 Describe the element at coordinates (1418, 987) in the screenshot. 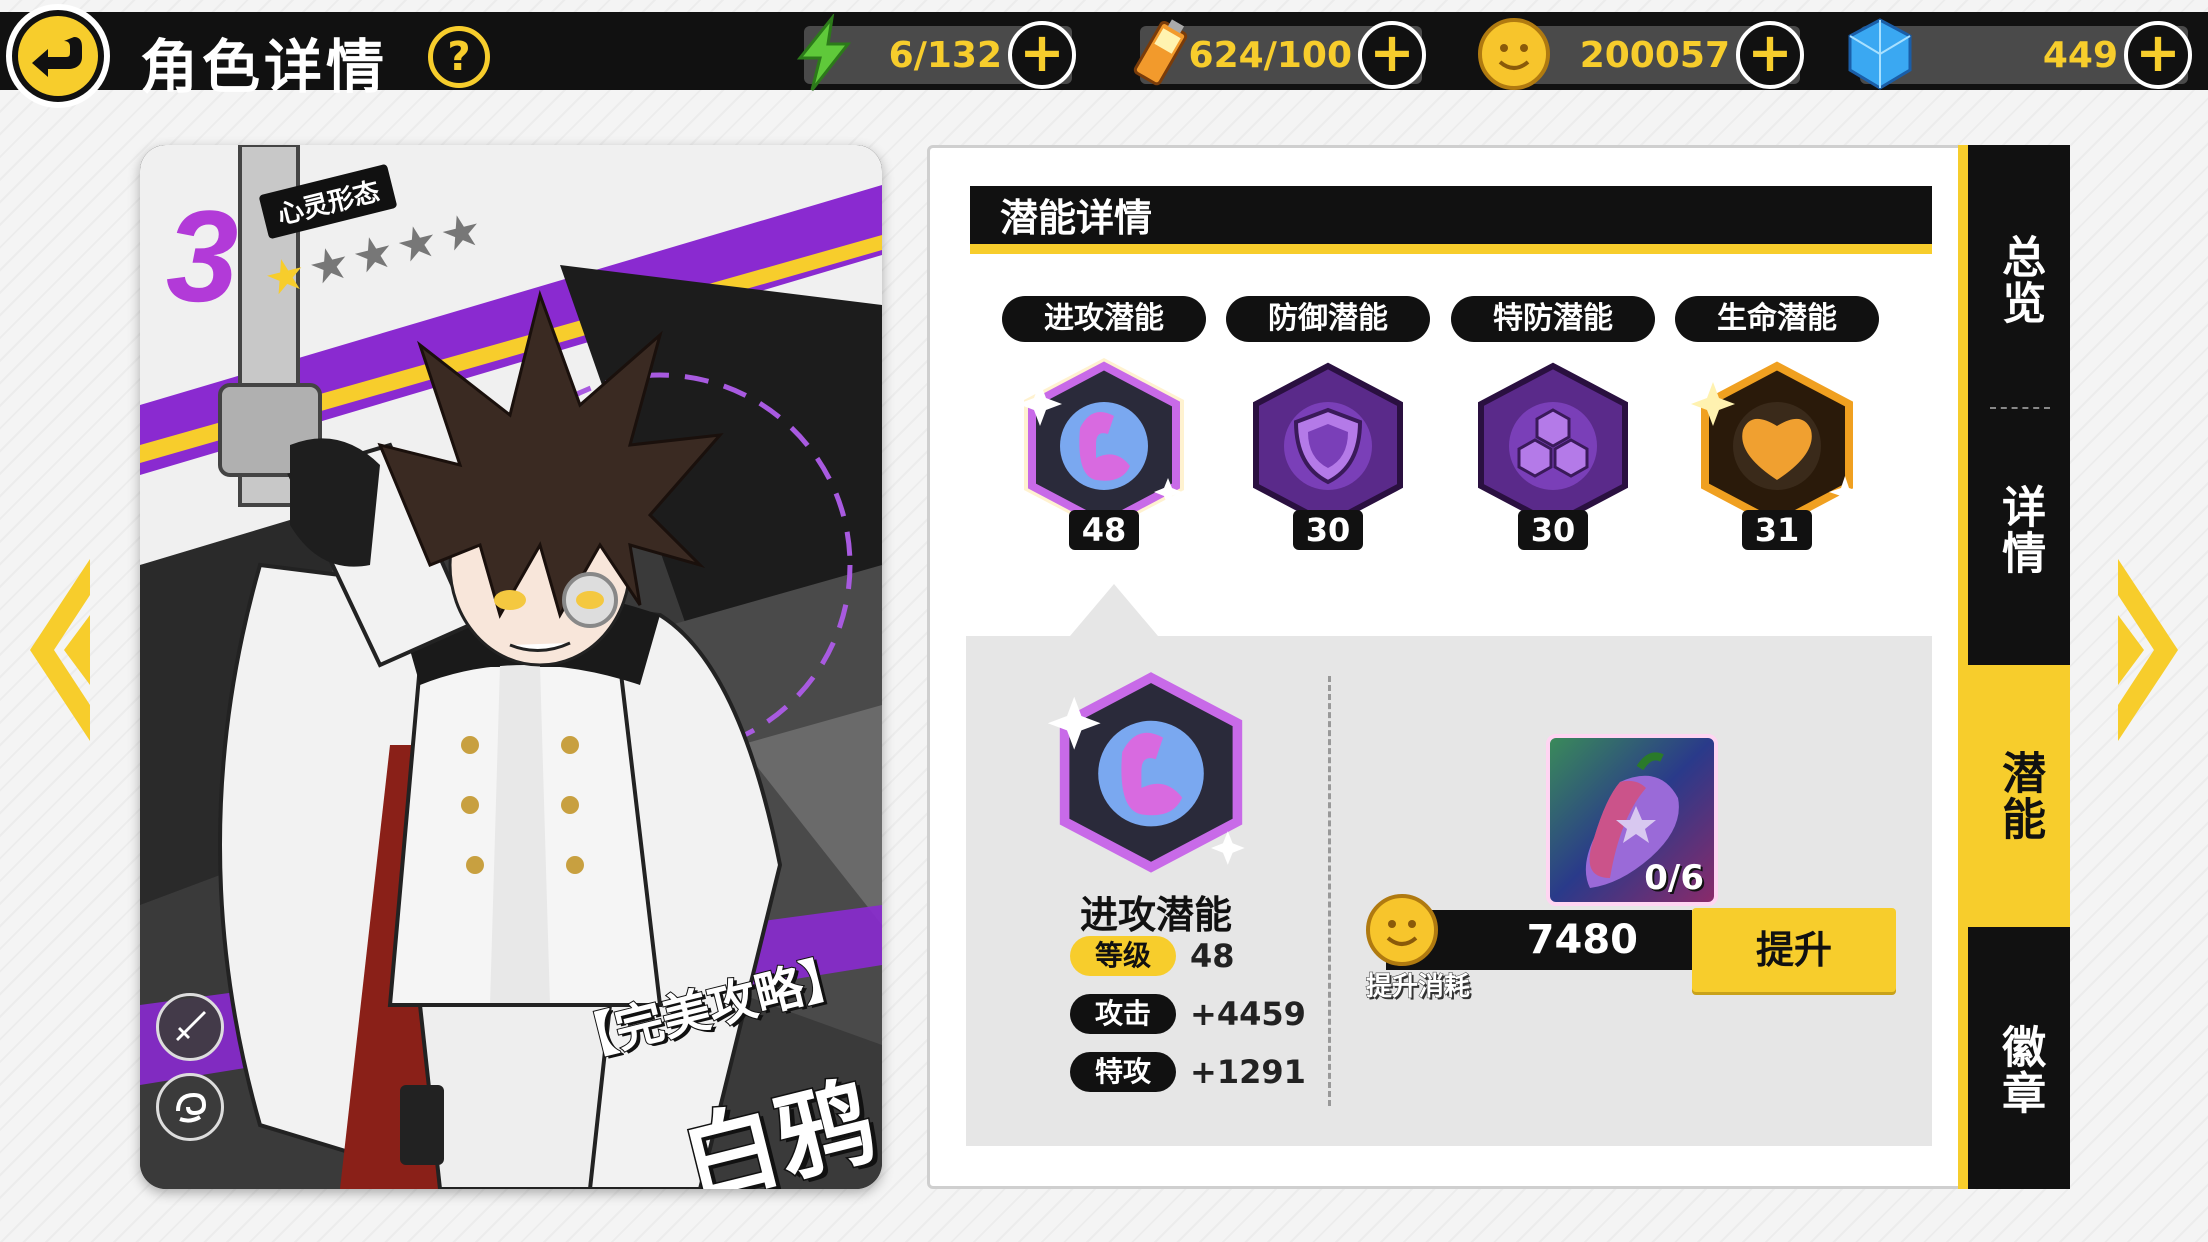

I see `cost-label: 提升消耗` at that location.